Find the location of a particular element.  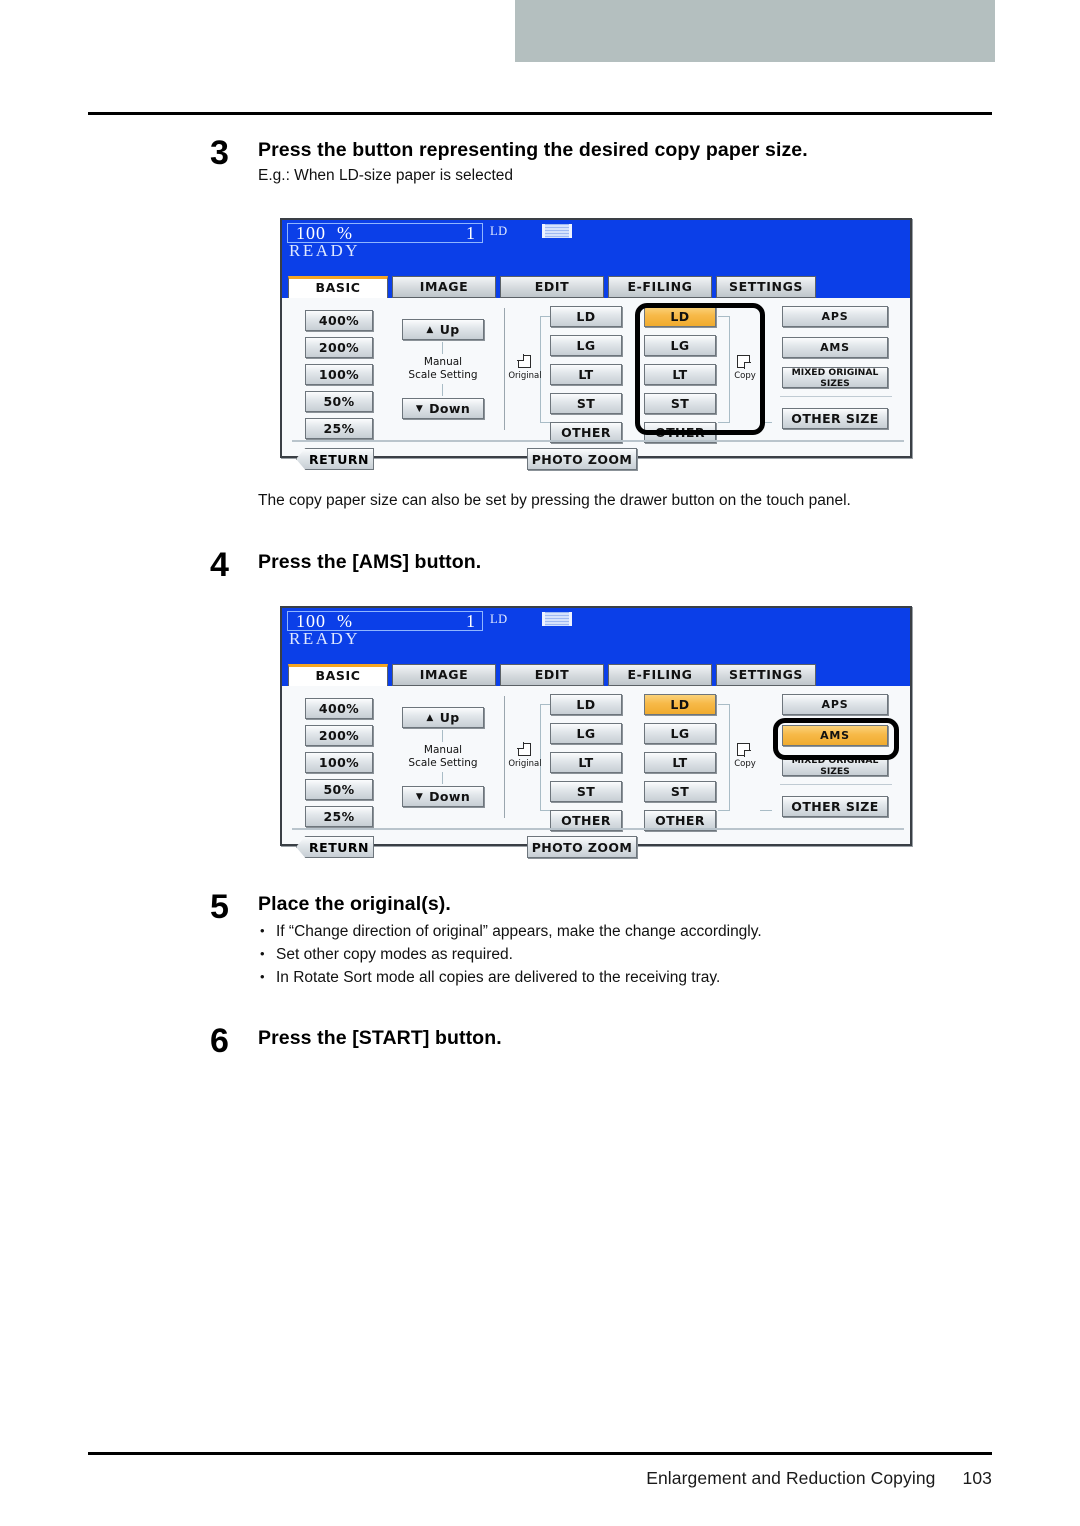

panel-1-divider is located at coordinates (504, 369).